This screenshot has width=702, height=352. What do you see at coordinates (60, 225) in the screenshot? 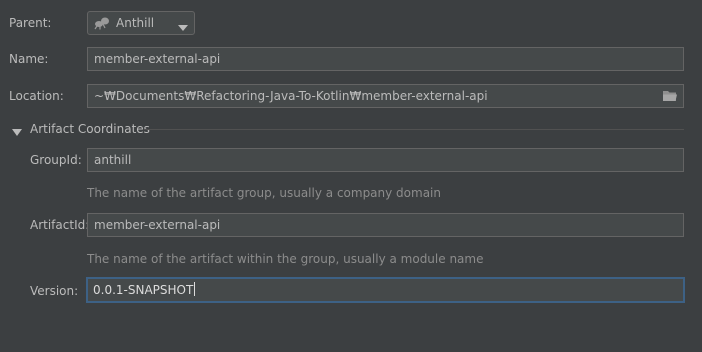
I see `artifactid-label: ArtifactId:` at bounding box center [60, 225].